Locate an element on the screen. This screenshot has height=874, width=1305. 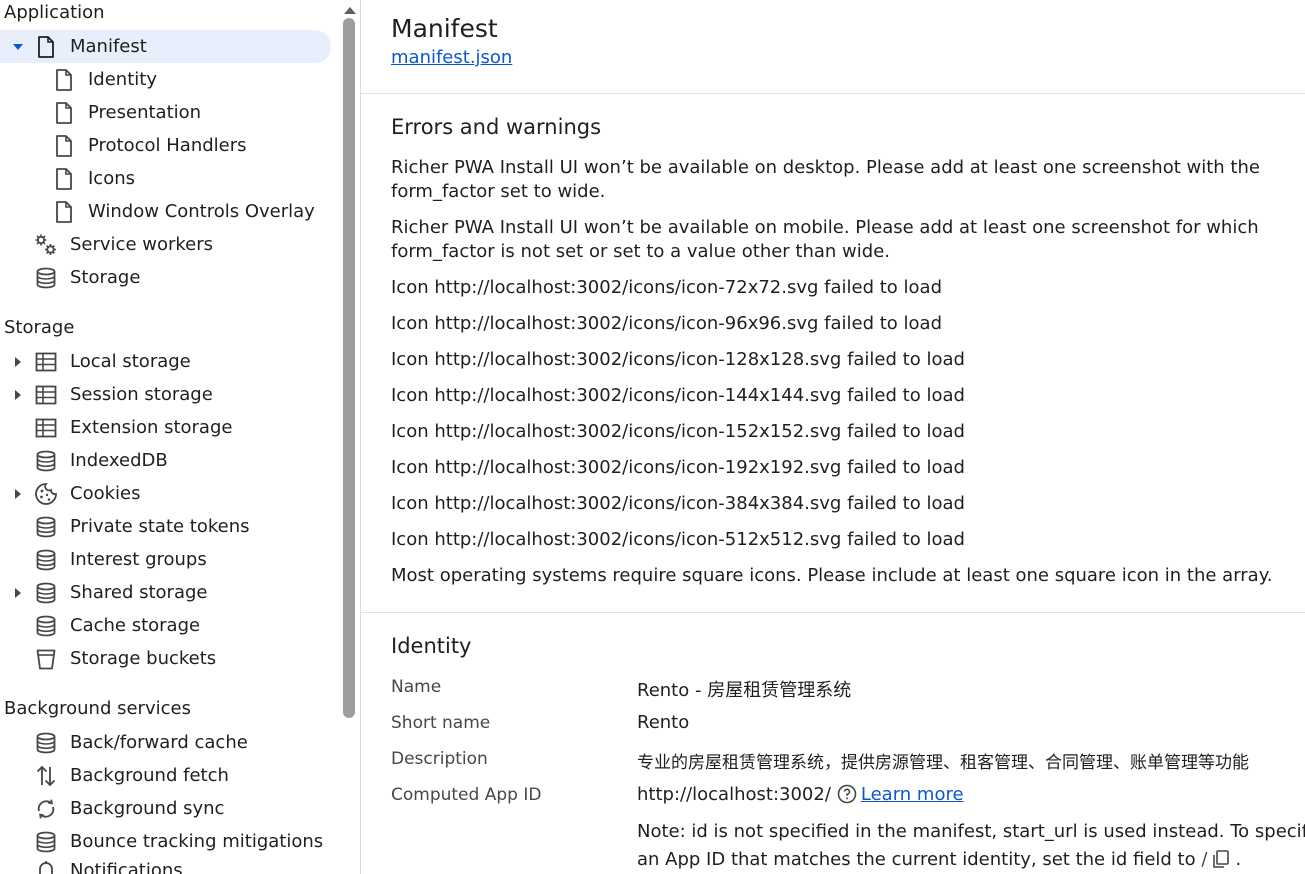
sidebar-item-label: Cookies is located at coordinates (105, 493).